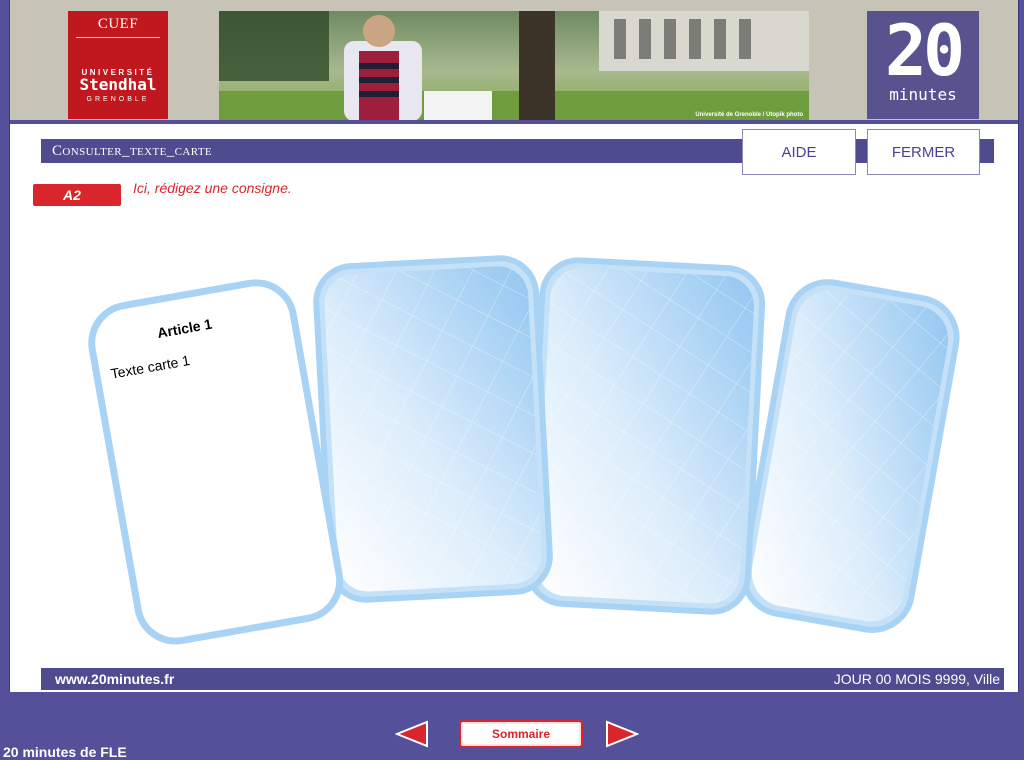 This screenshot has width=1024, height=760. What do you see at coordinates (115, 679) in the screenshot?
I see `footer-url: www.20minutes.fr` at bounding box center [115, 679].